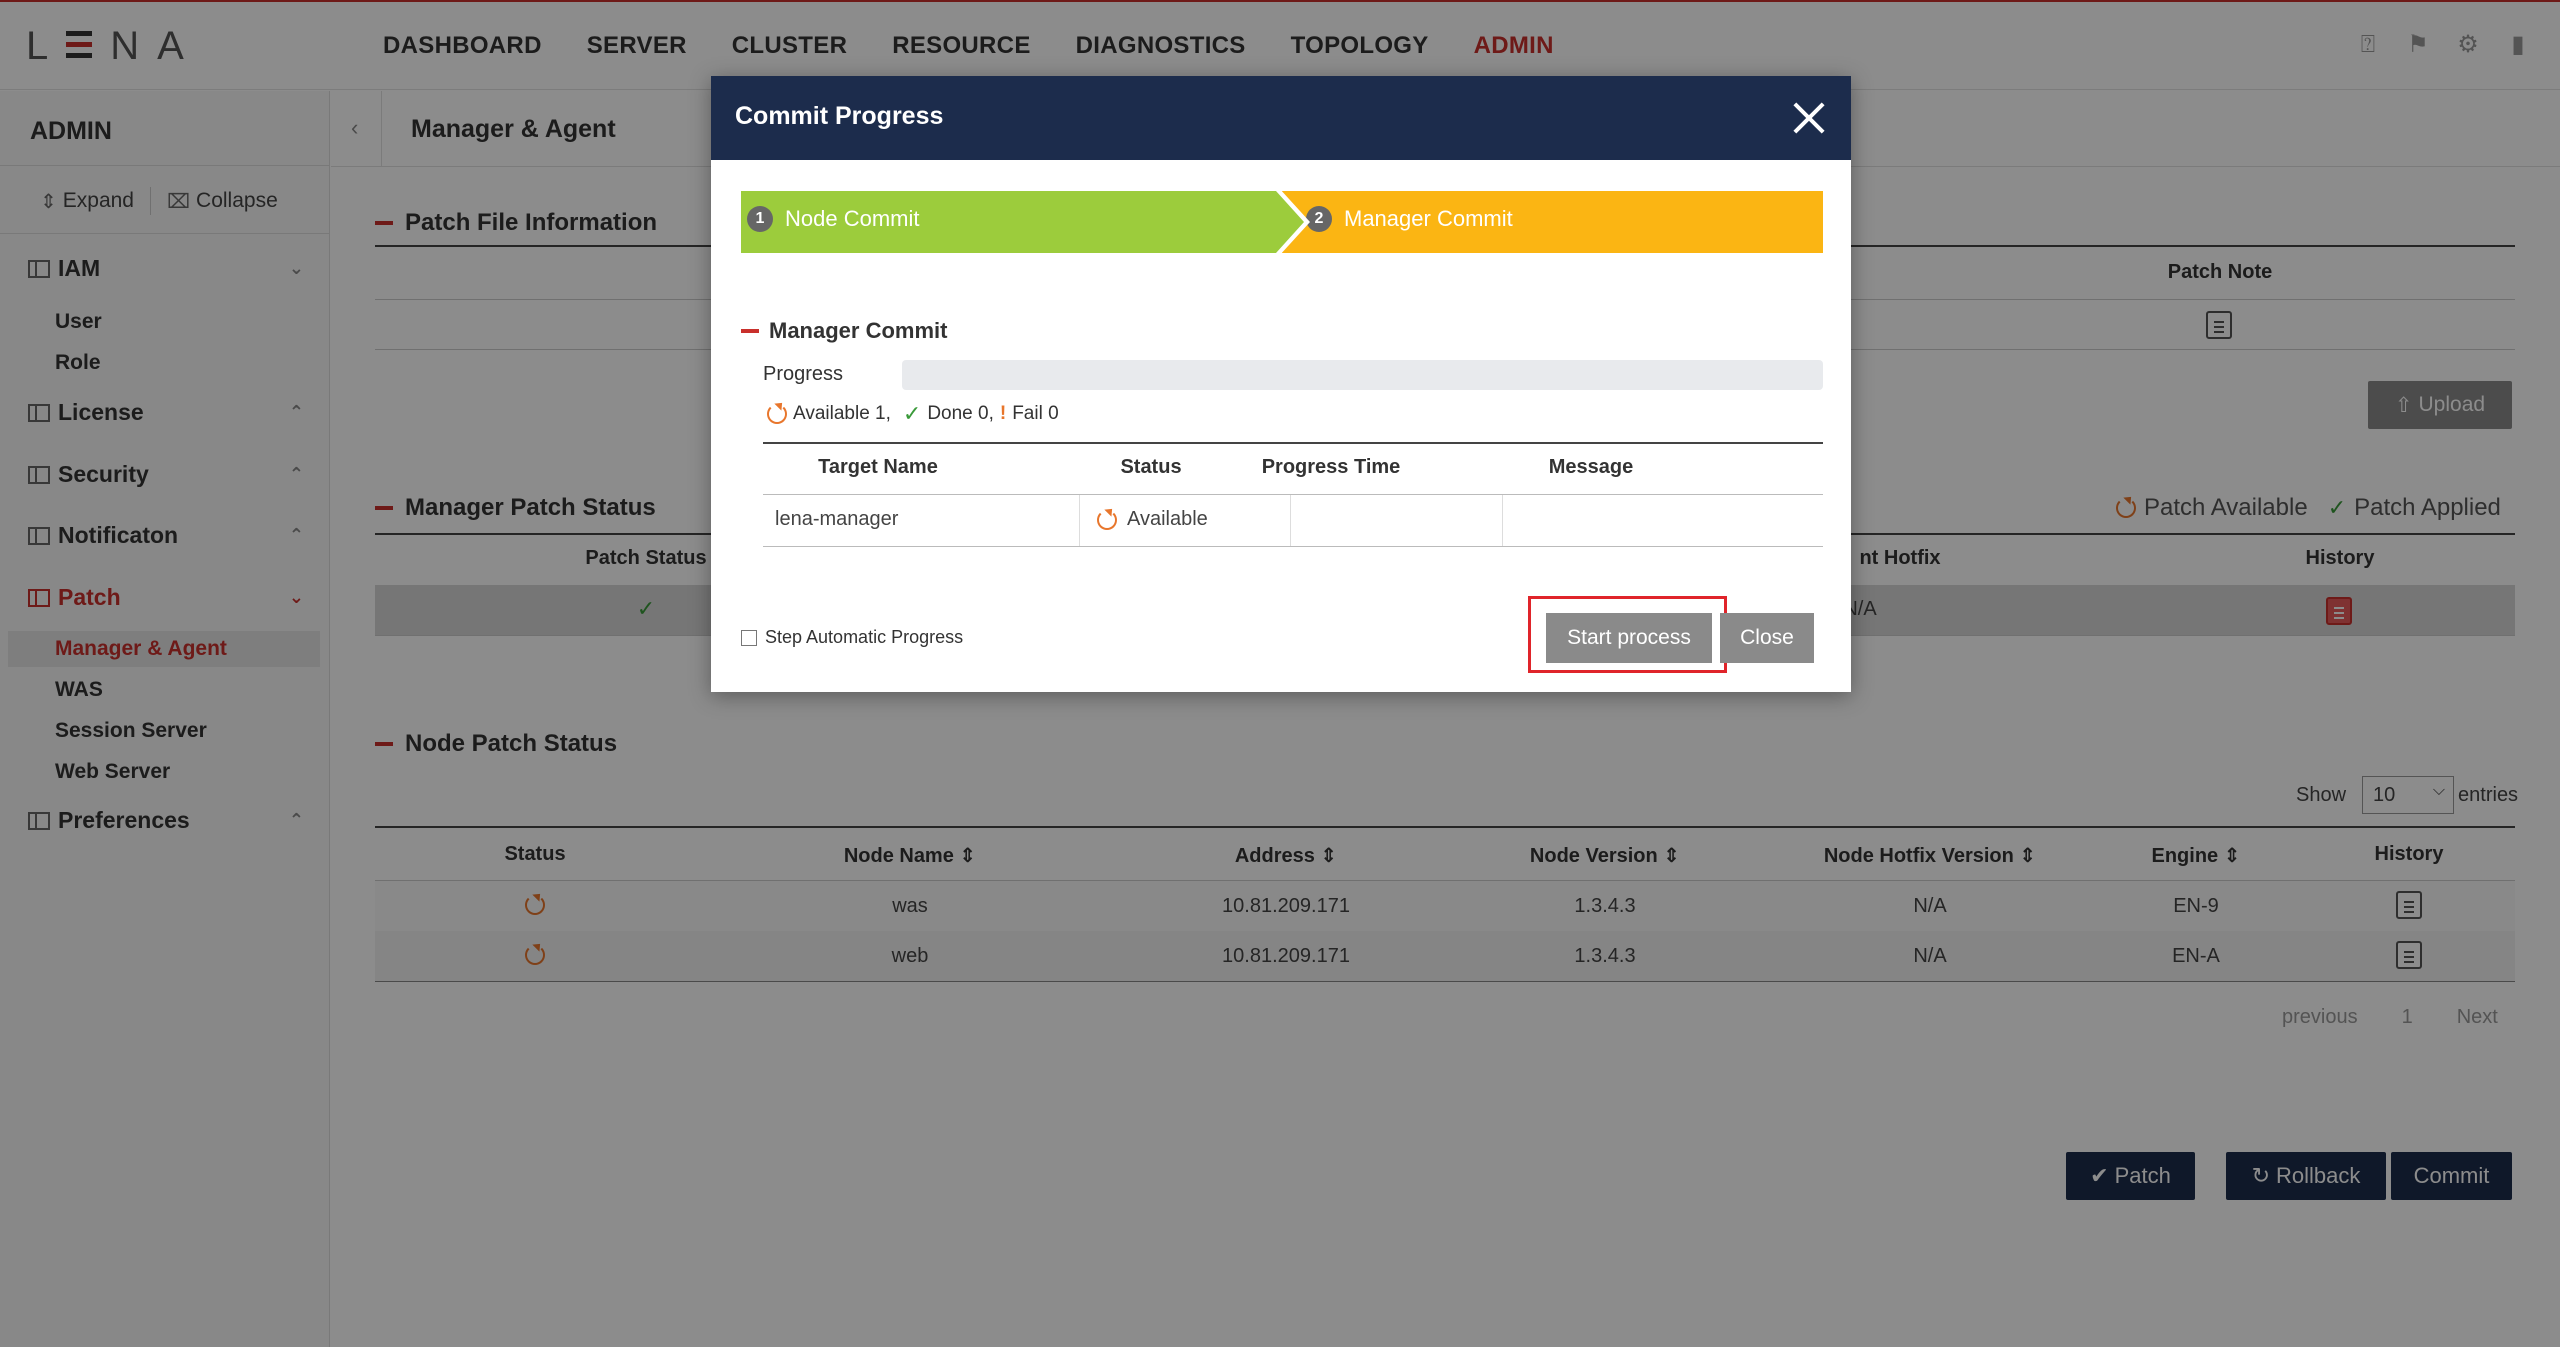 The height and width of the screenshot is (1347, 2560). I want to click on column-header: Message, so click(1591, 467).